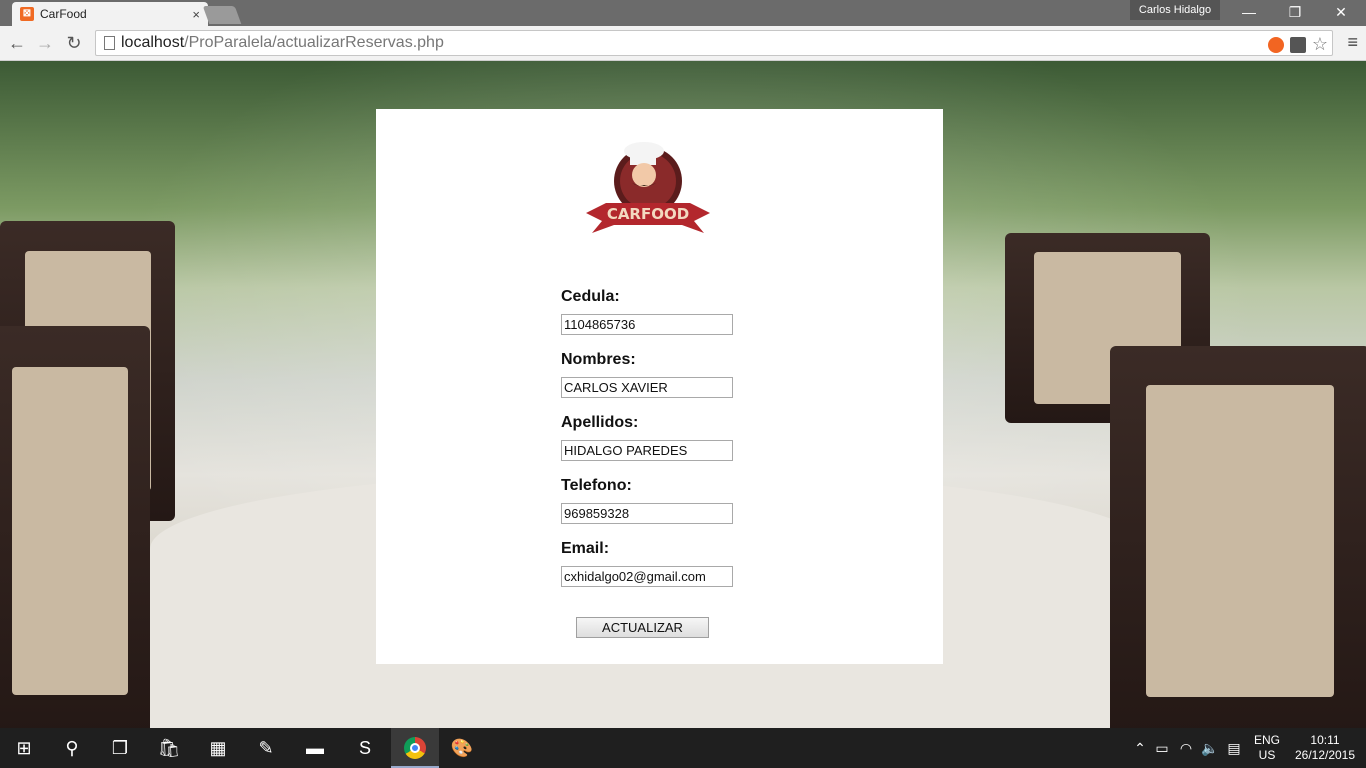 The image size is (1366, 768). Describe the element at coordinates (1325, 740) in the screenshot. I see `clock-time: 10:11` at that location.